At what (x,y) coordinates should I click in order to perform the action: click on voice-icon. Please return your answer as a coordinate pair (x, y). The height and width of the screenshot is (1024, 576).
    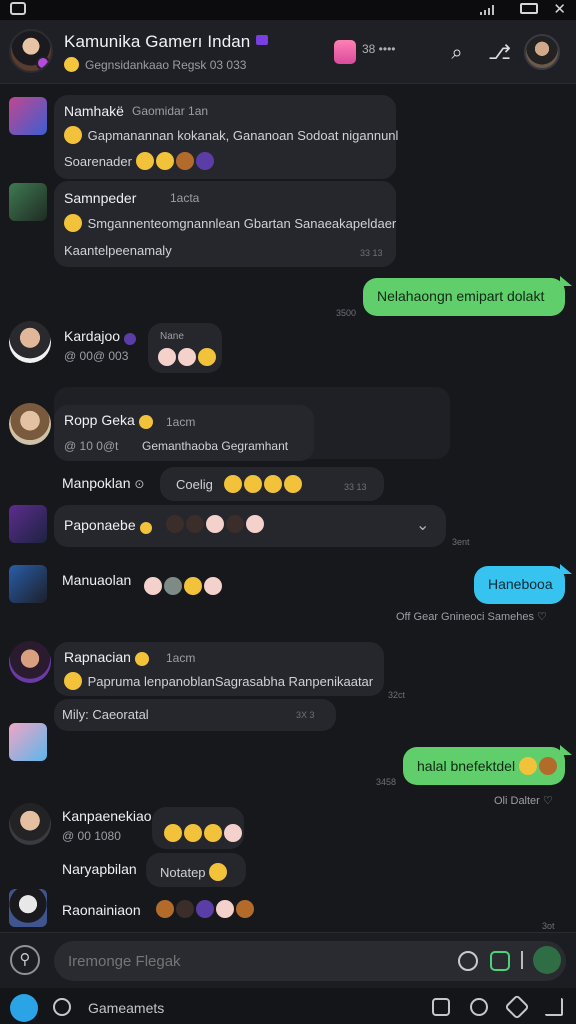
    Looking at the image, I should click on (547, 960).